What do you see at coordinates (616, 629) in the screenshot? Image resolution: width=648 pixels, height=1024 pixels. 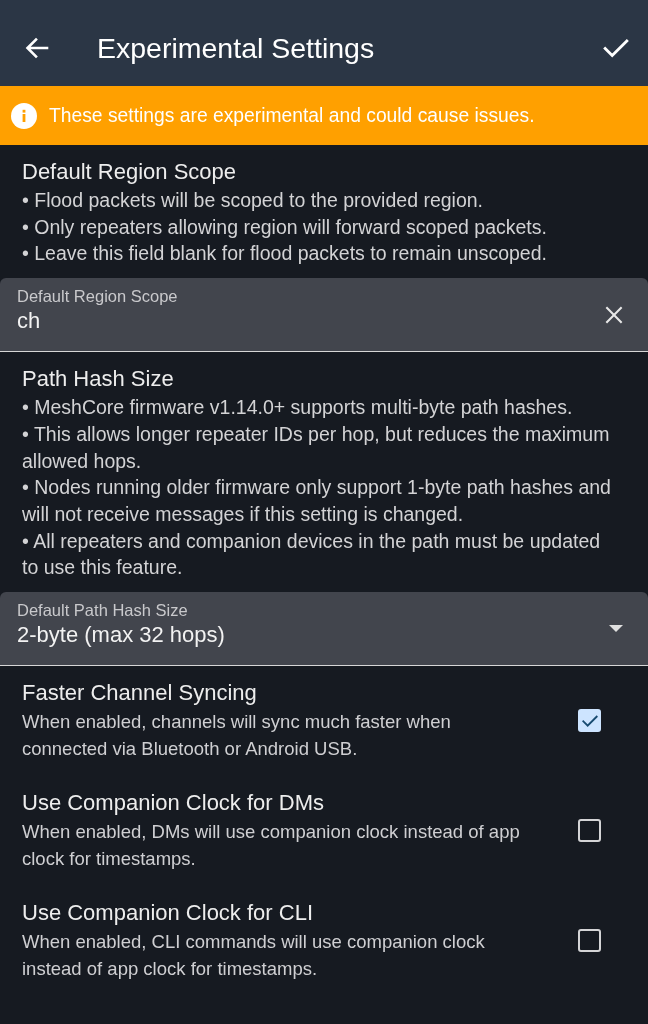 I see `caret-icon` at bounding box center [616, 629].